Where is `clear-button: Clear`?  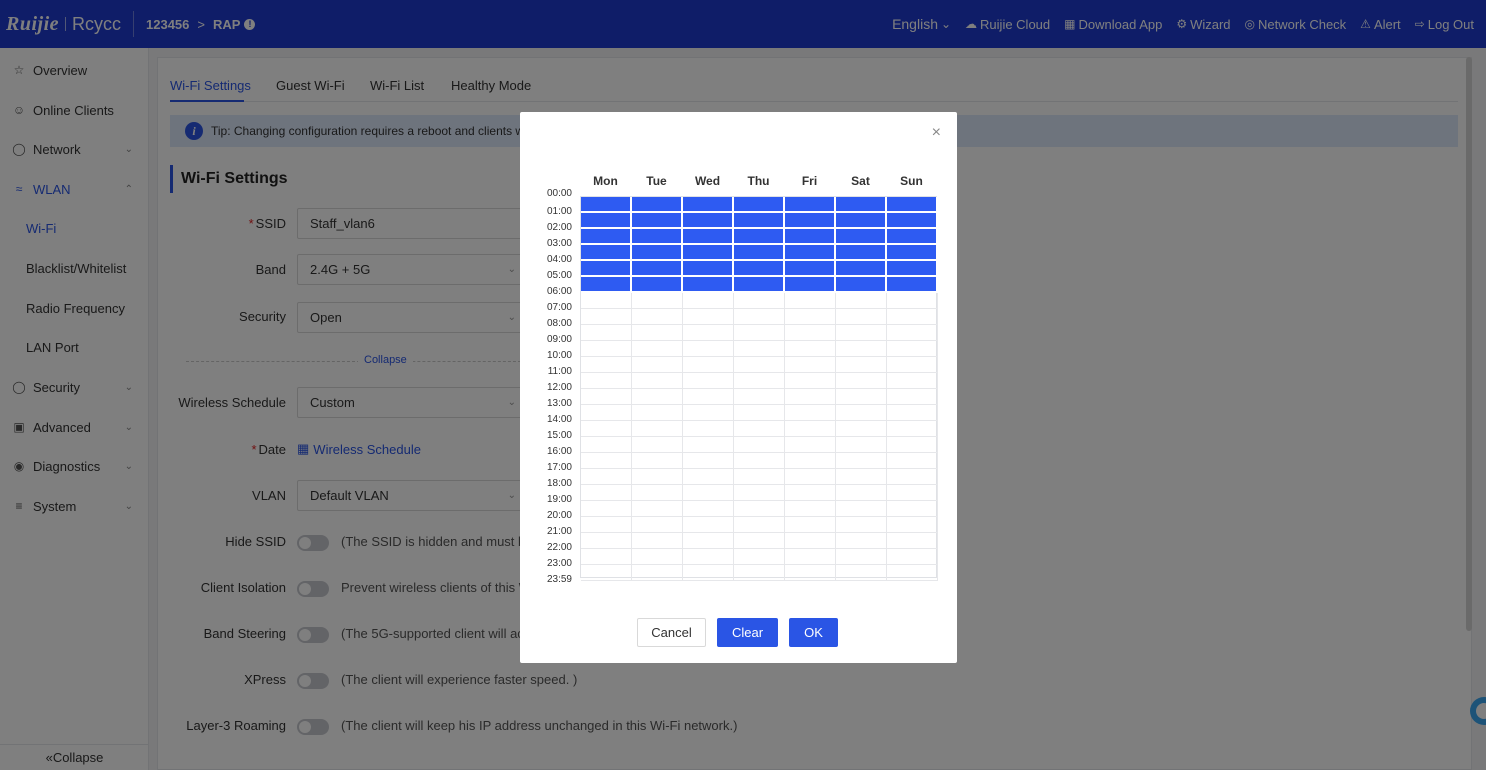
clear-button: Clear is located at coordinates (747, 632).